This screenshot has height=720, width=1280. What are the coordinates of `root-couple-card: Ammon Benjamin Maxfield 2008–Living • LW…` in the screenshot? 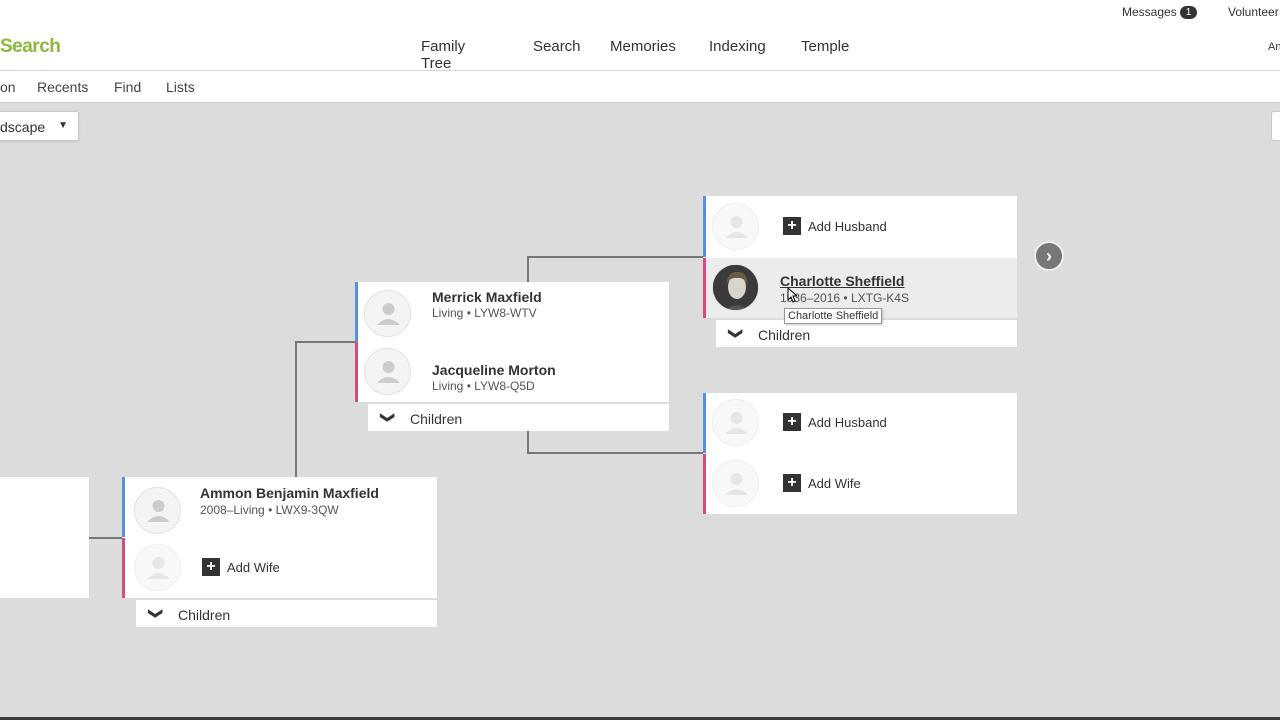 It's located at (279, 537).